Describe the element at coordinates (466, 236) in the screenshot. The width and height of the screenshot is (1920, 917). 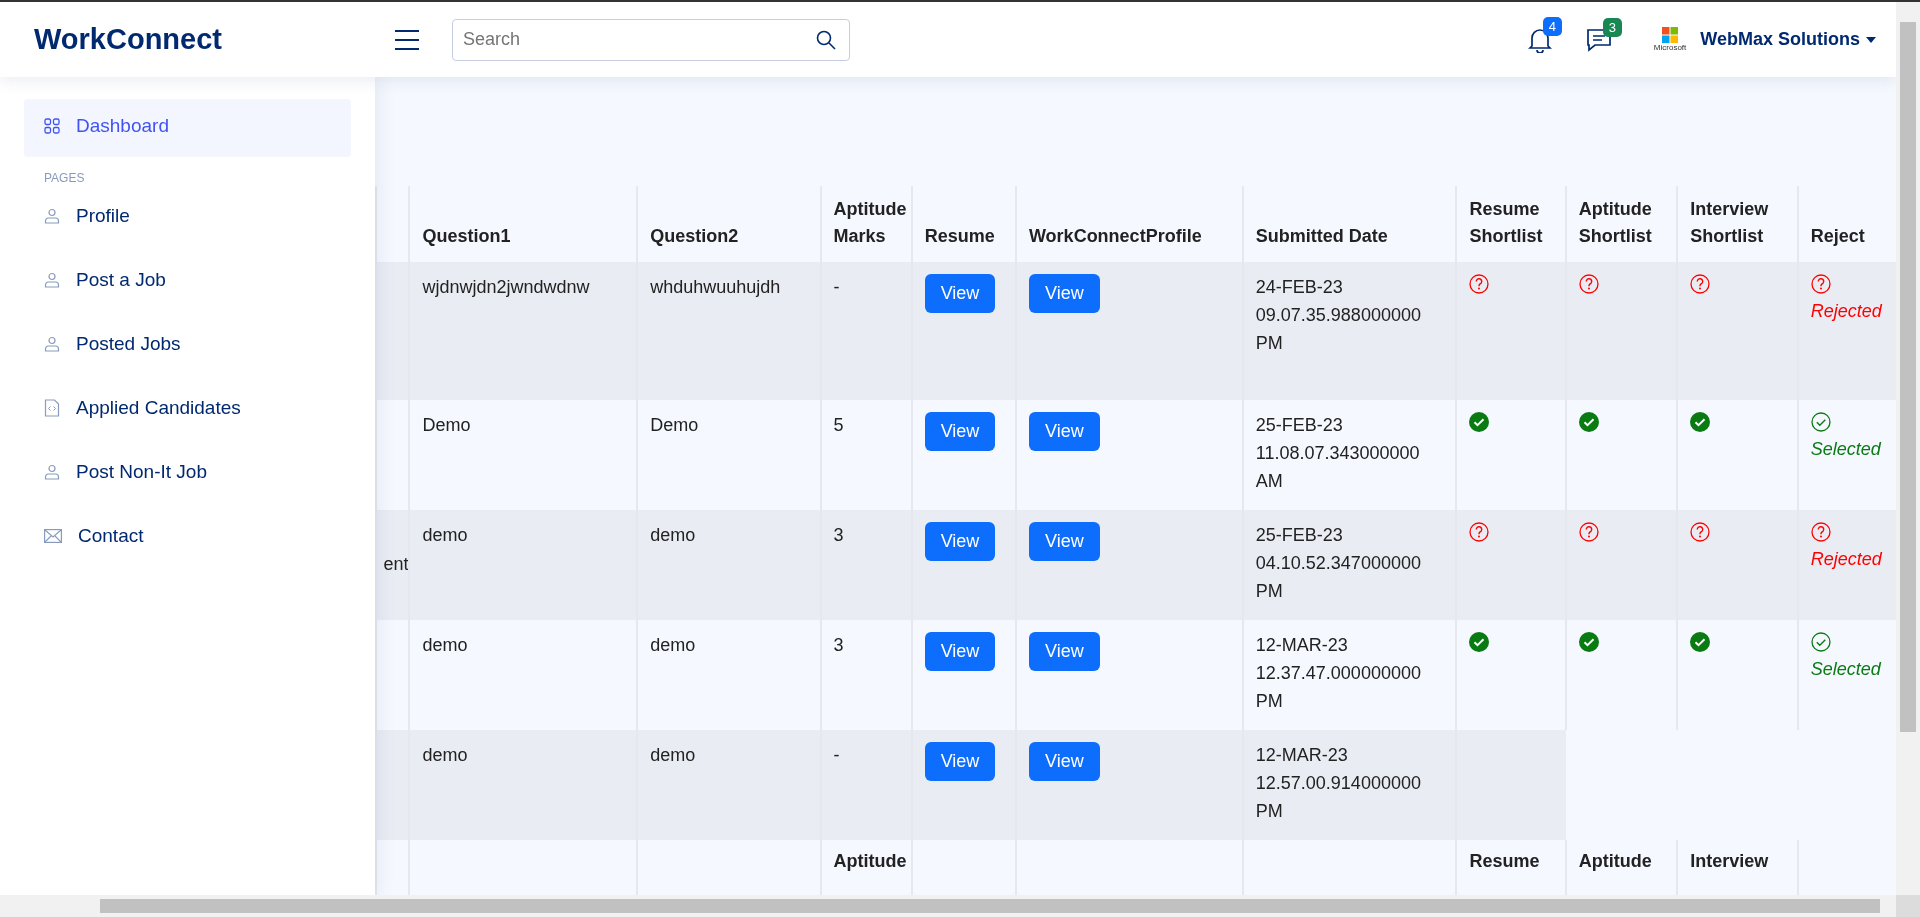
I see `column-header: Question1` at that location.